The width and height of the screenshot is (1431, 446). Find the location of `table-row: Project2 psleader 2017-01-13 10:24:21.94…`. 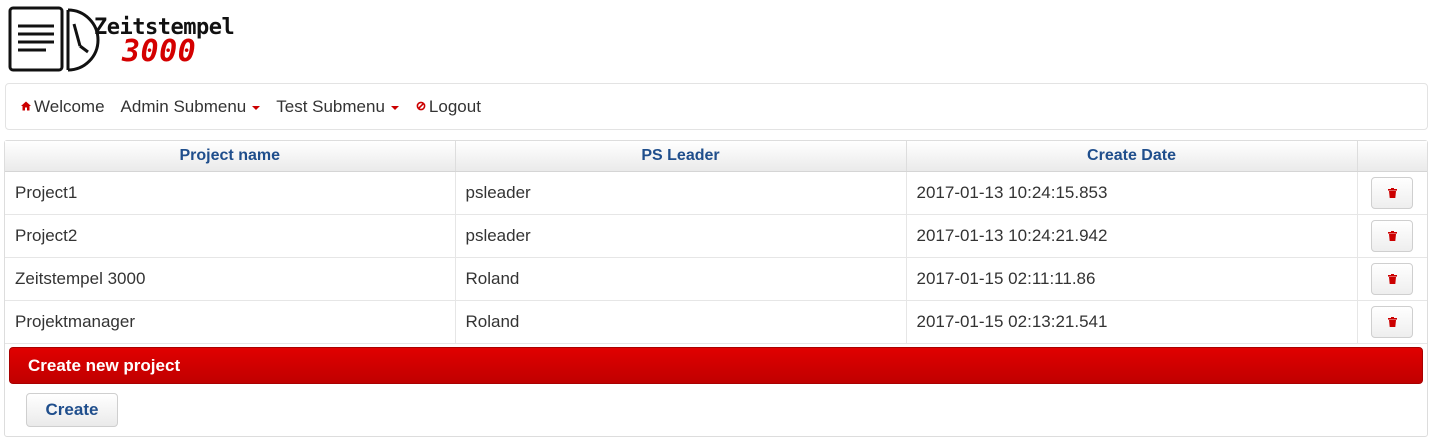

table-row: Project2 psleader 2017-01-13 10:24:21.94… is located at coordinates (716, 236).